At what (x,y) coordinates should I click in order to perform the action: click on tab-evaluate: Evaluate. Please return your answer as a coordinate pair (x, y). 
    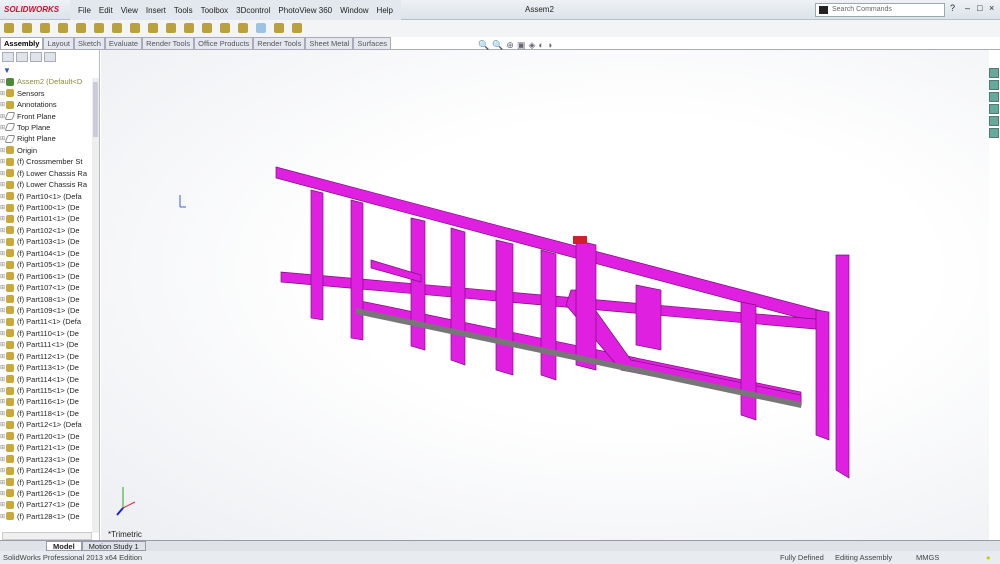
    Looking at the image, I should click on (123, 43).